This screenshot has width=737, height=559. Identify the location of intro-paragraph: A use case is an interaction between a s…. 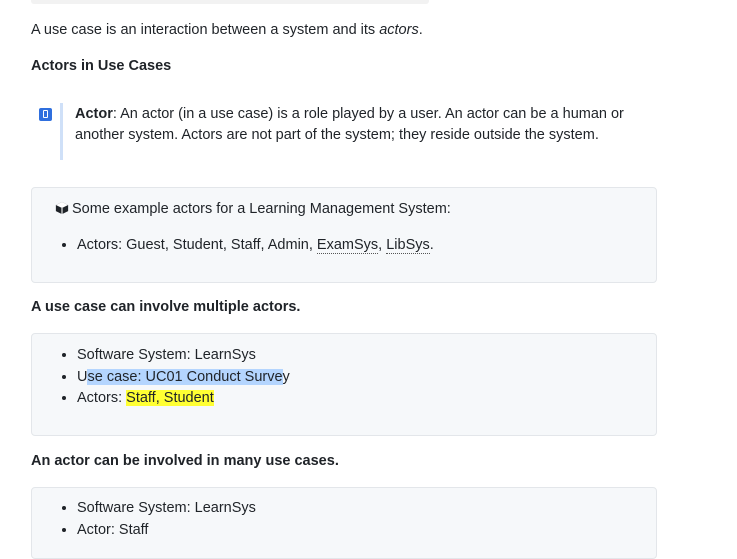
(227, 30).